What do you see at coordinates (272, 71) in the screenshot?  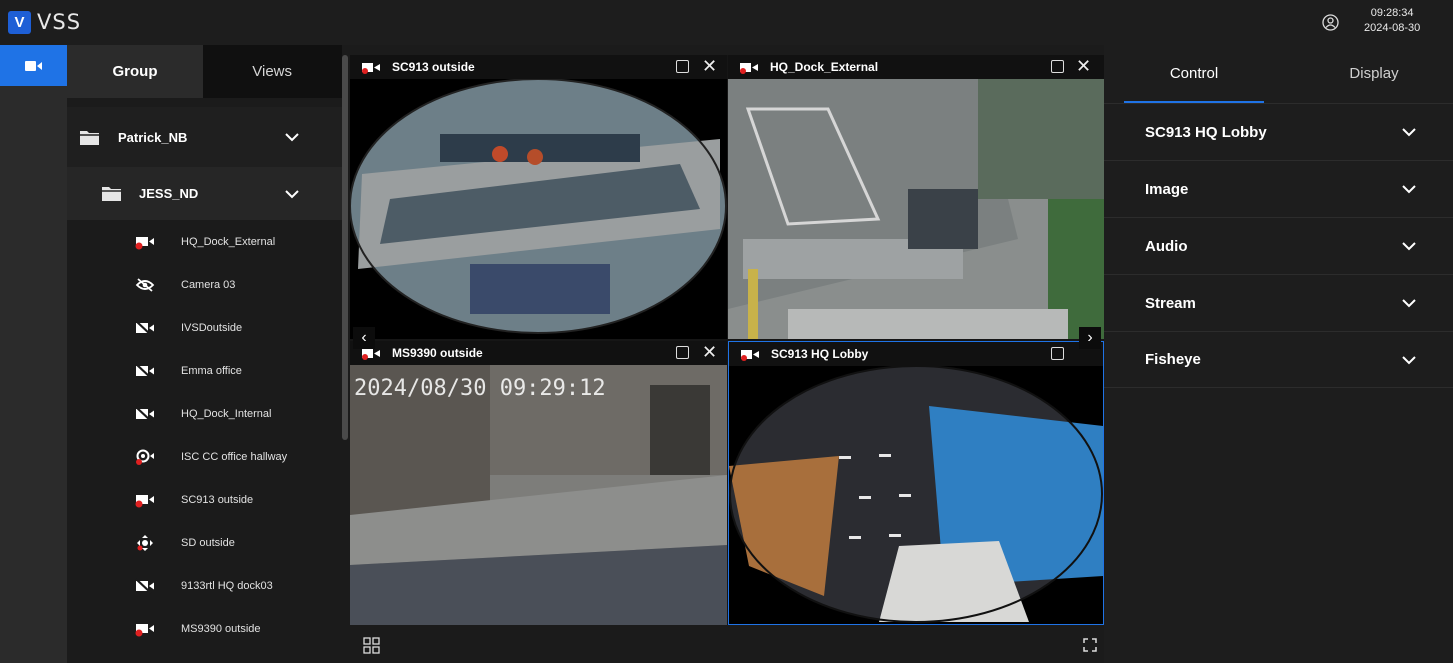 I see `tab-views: Views` at bounding box center [272, 71].